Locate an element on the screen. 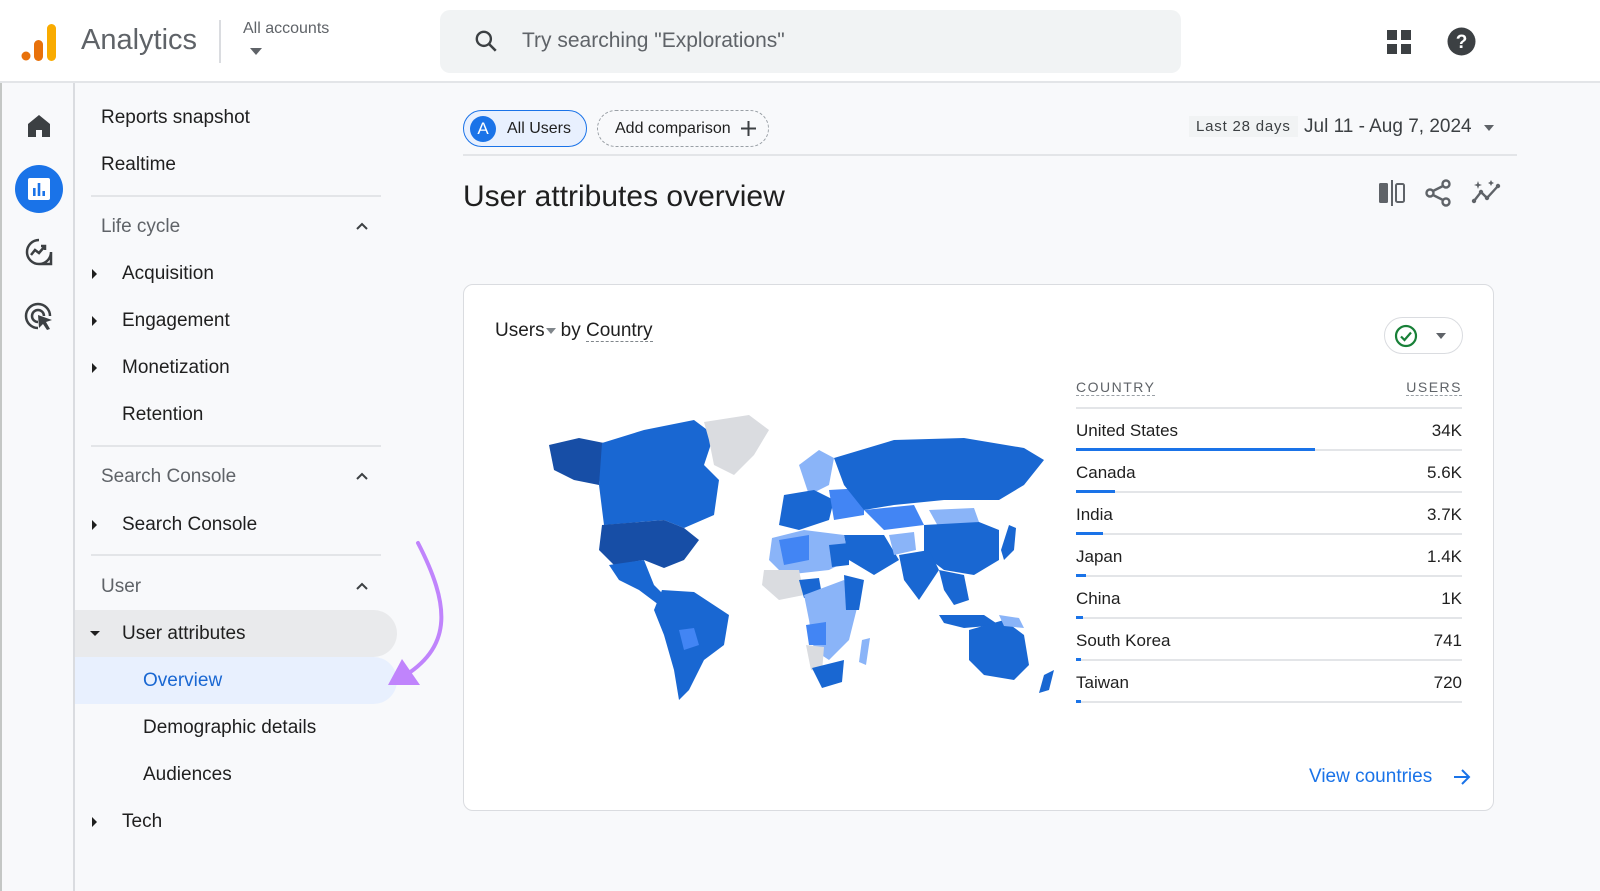  map-region-greenland is located at coordinates (736, 445).